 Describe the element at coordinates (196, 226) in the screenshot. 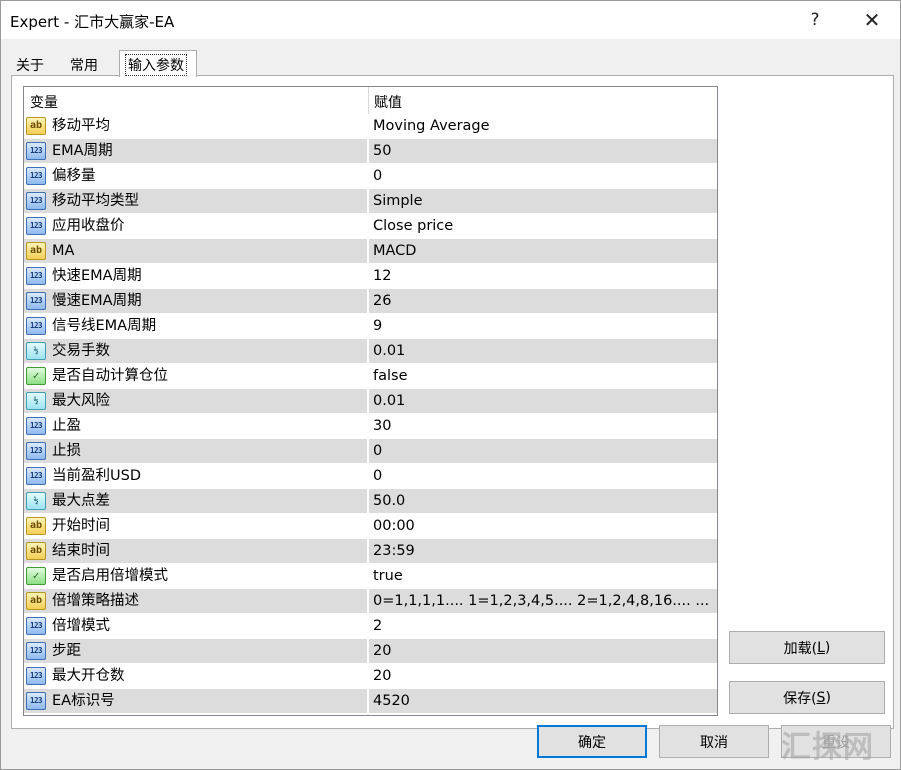

I see `parameter-name-cell: 123 应用收盘价` at that location.